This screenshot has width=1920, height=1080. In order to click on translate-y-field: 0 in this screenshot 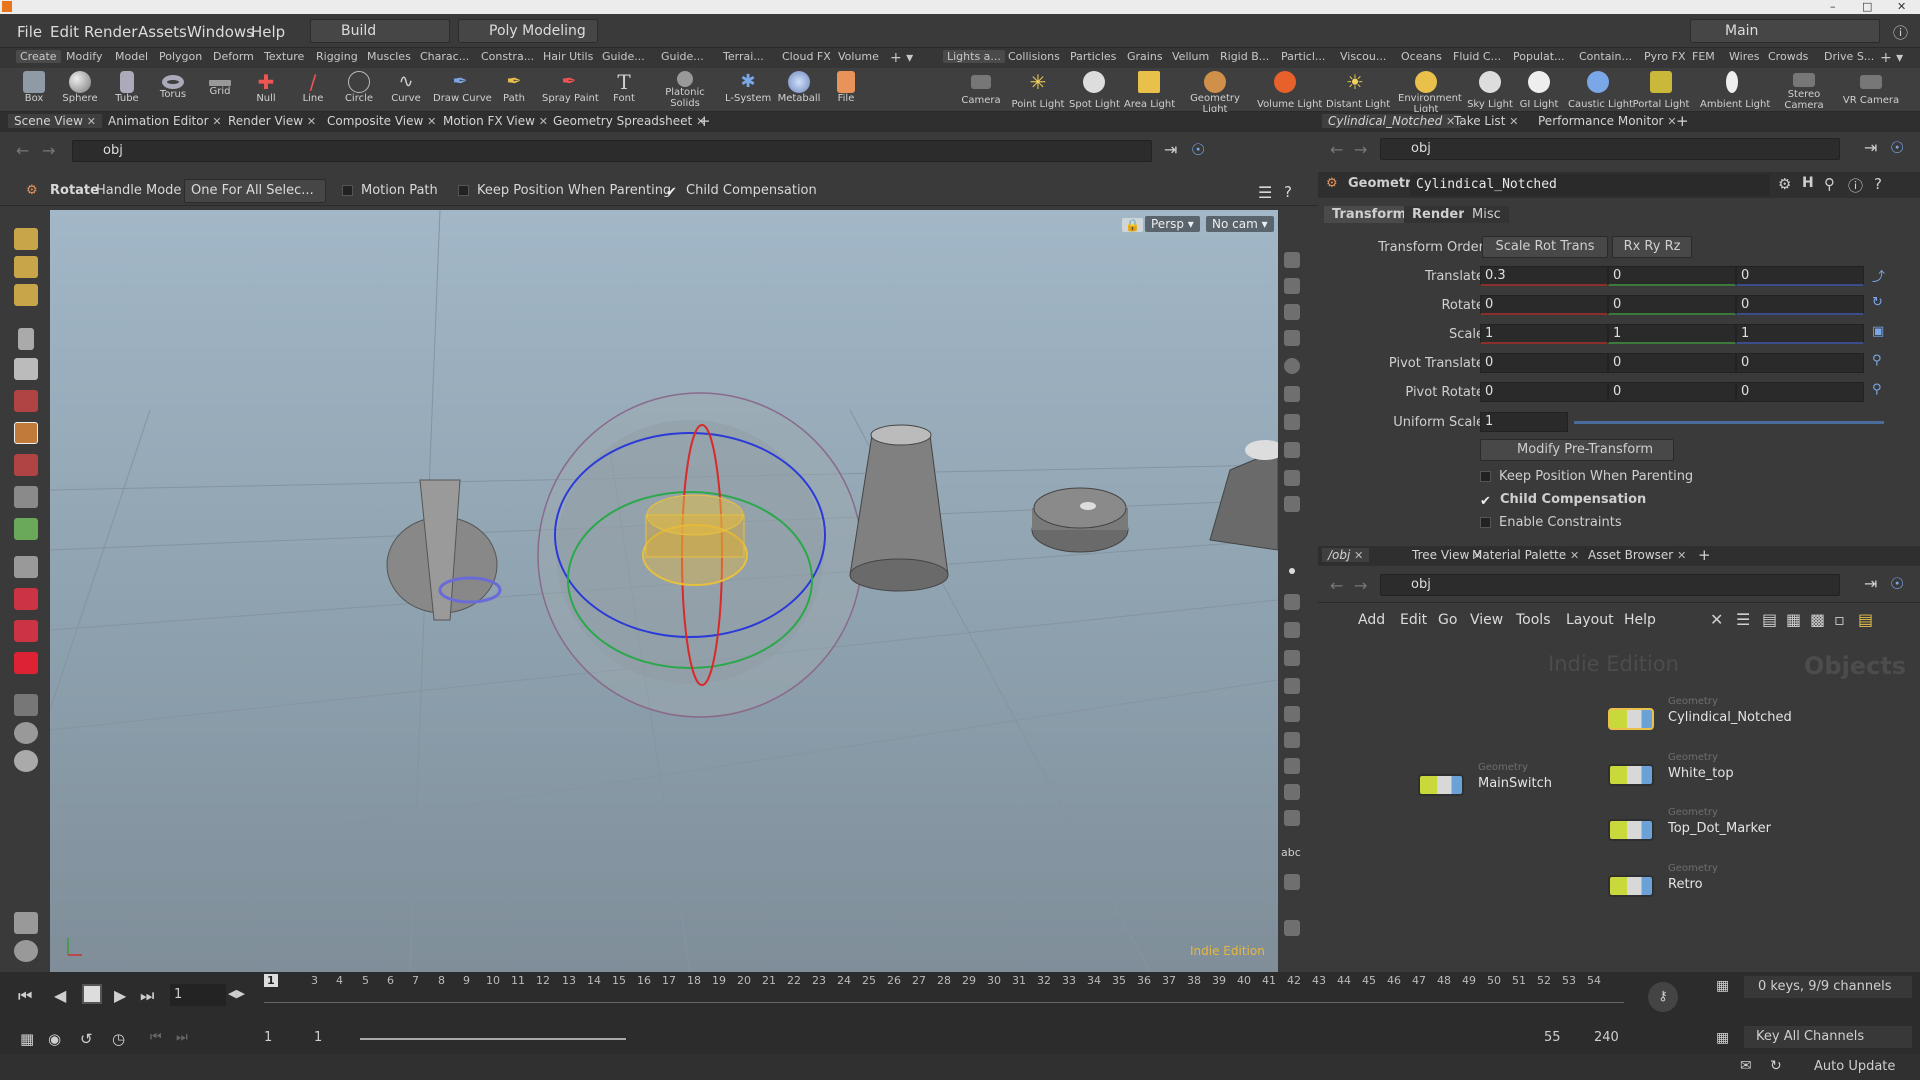, I will do `click(1672, 276)`.